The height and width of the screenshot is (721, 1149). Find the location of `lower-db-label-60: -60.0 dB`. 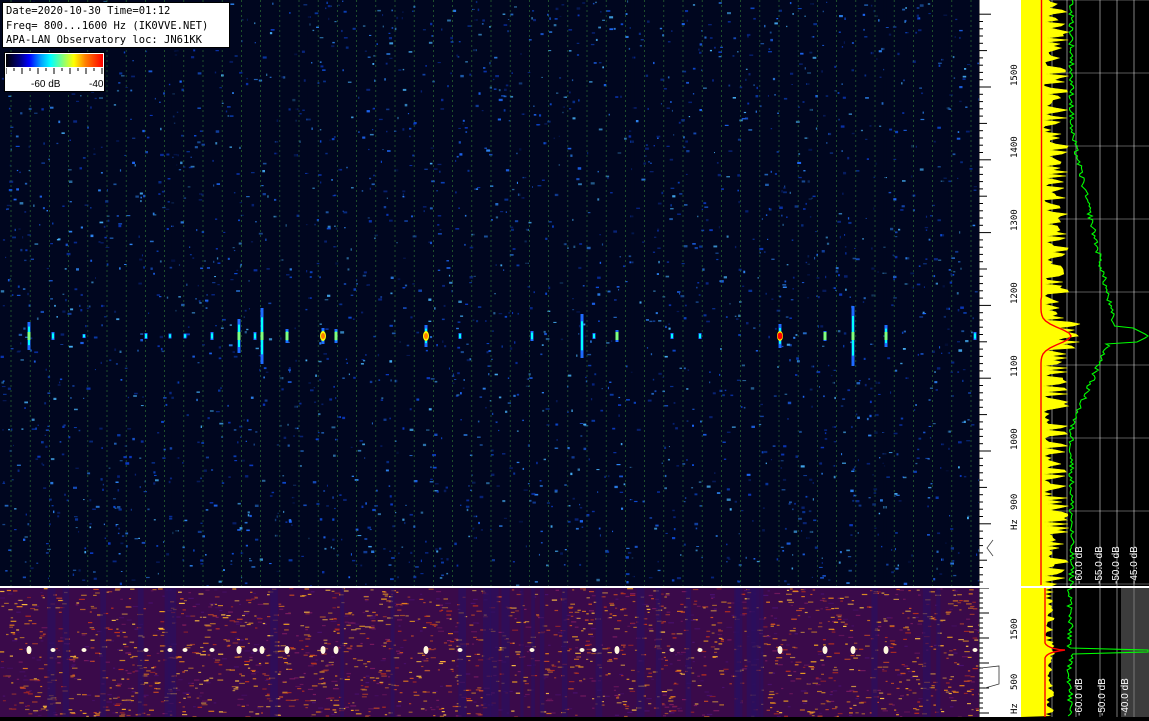

lower-db-label-60: -60.0 dB is located at coordinates (1079, 697).